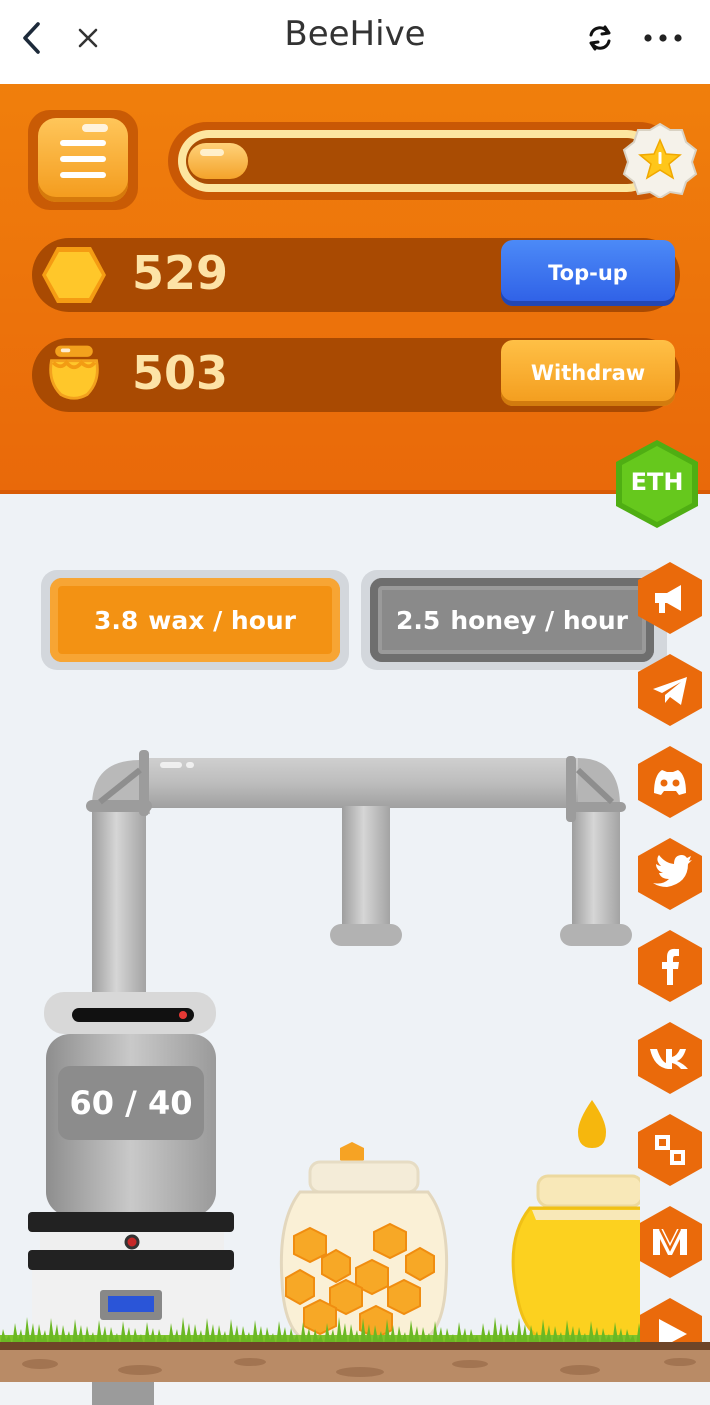 The image size is (710, 1405). Describe the element at coordinates (575, 1223) in the screenshot. I see `honey-jar` at that location.